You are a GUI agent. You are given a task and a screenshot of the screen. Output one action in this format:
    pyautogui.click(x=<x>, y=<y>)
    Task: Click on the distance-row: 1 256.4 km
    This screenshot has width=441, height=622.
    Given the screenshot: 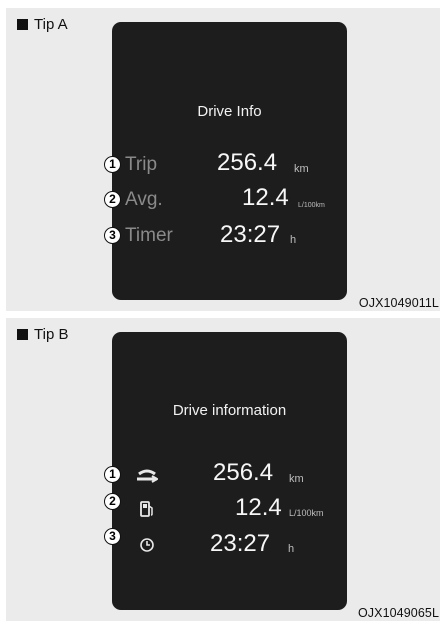 What is the action you would take?
    pyautogui.click(x=225, y=474)
    